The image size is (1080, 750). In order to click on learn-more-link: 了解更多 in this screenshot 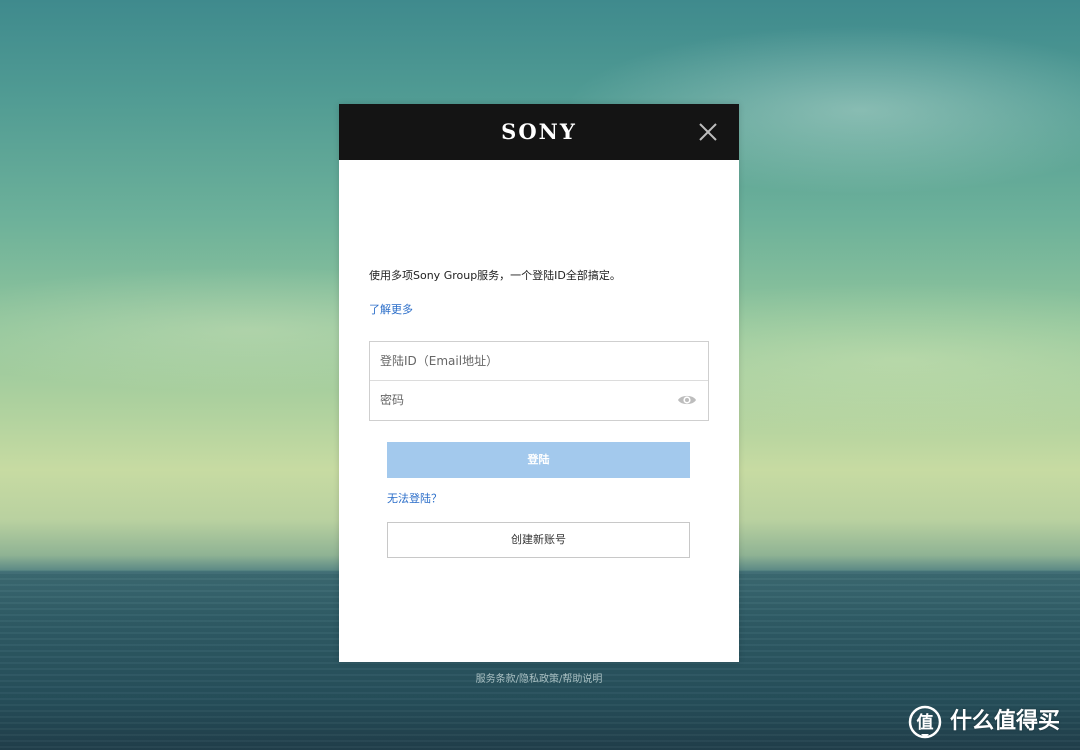, I will do `click(391, 310)`.